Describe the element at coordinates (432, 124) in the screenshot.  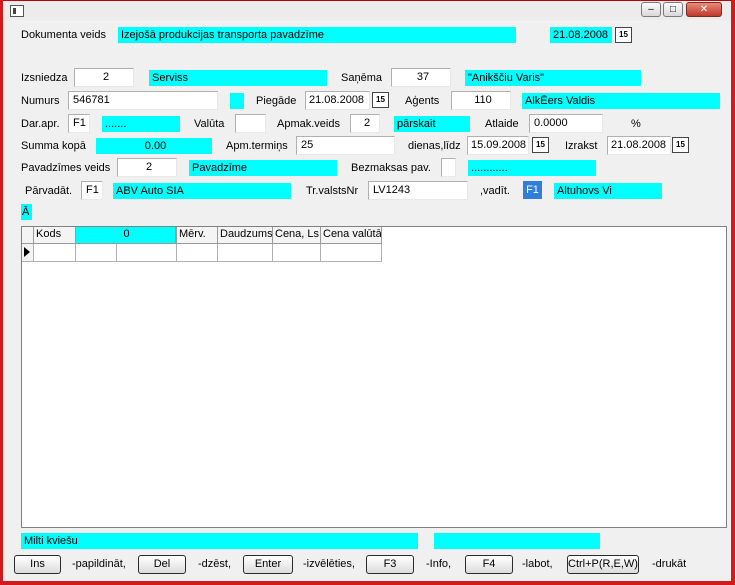
I see `payment-type-name-field: pārskait` at that location.